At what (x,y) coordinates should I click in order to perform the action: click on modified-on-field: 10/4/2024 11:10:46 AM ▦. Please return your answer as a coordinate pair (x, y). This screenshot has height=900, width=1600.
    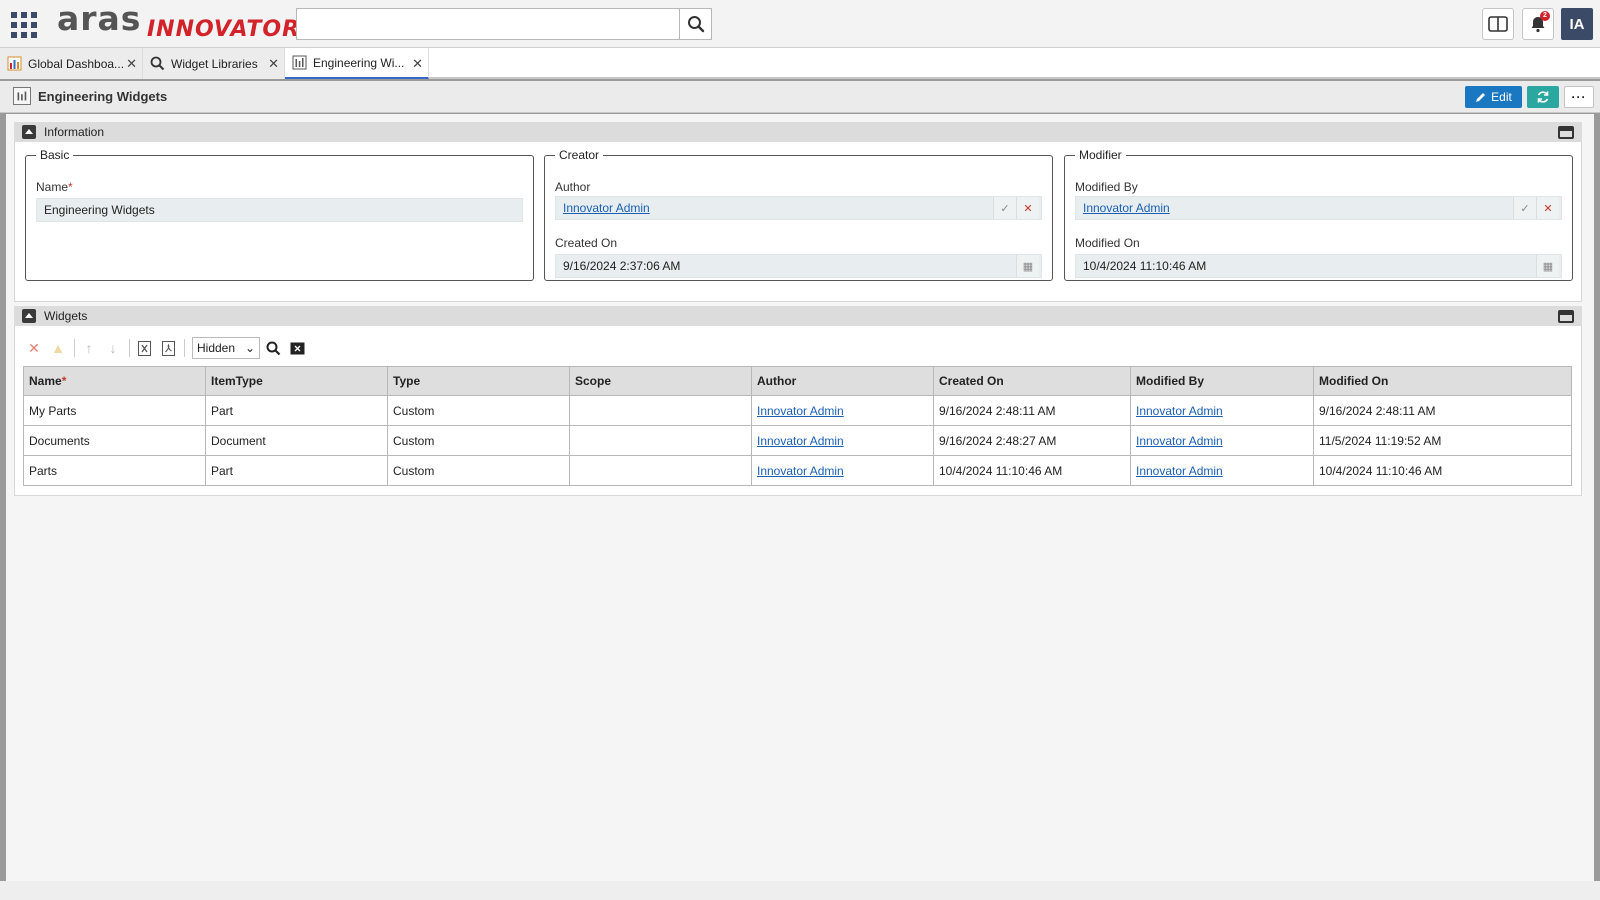
    Looking at the image, I should click on (1318, 266).